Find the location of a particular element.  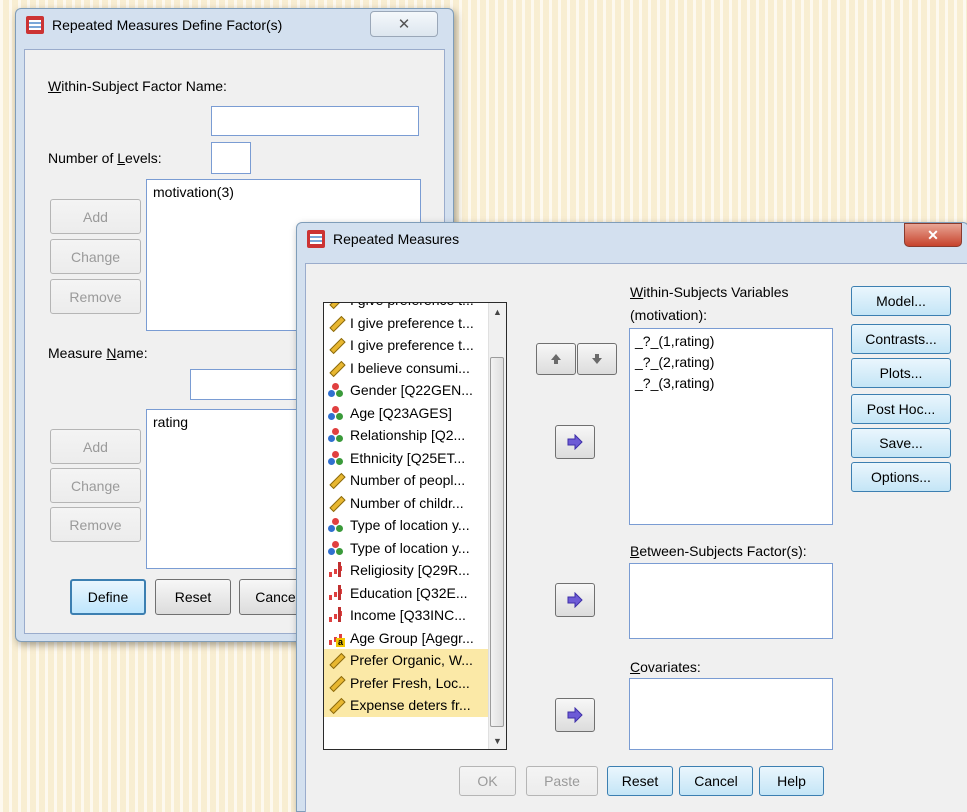

help-button: Help is located at coordinates (791, 781).